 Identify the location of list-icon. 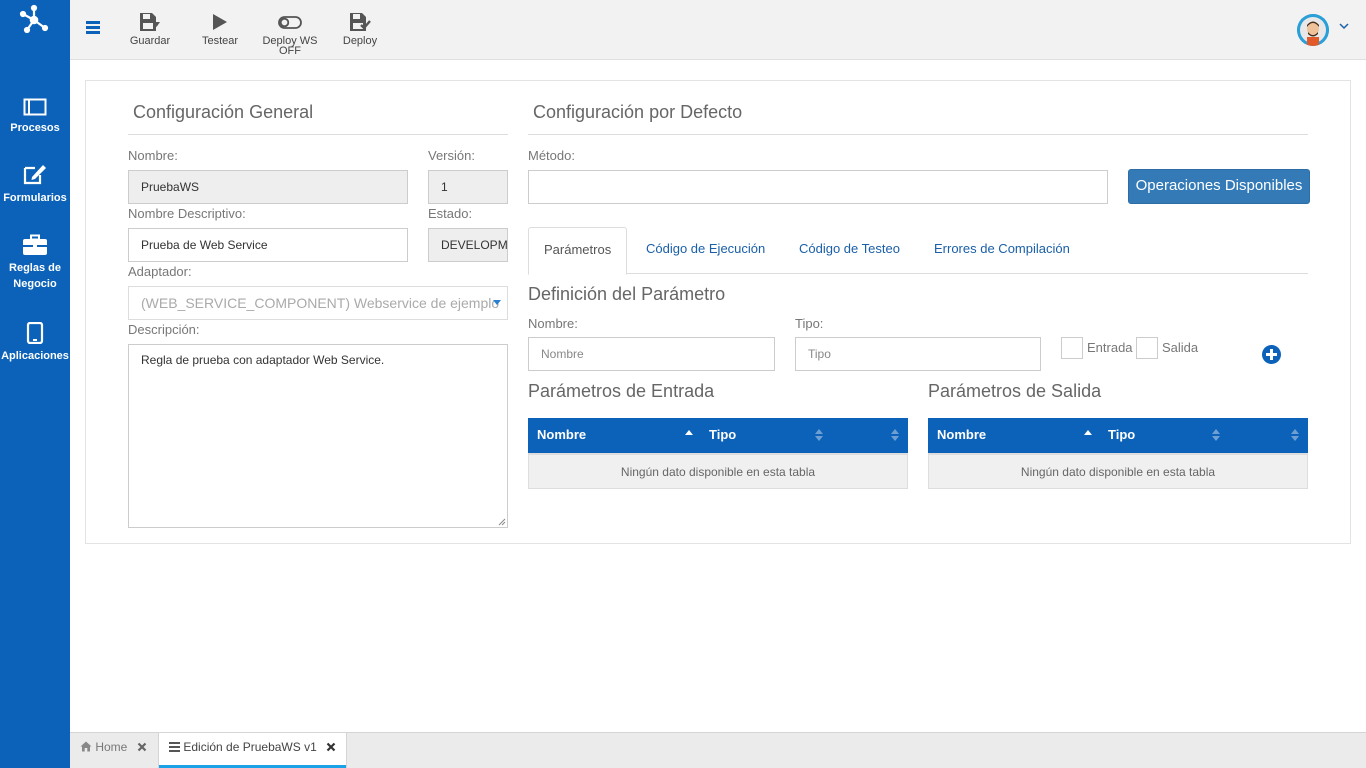
(174, 747).